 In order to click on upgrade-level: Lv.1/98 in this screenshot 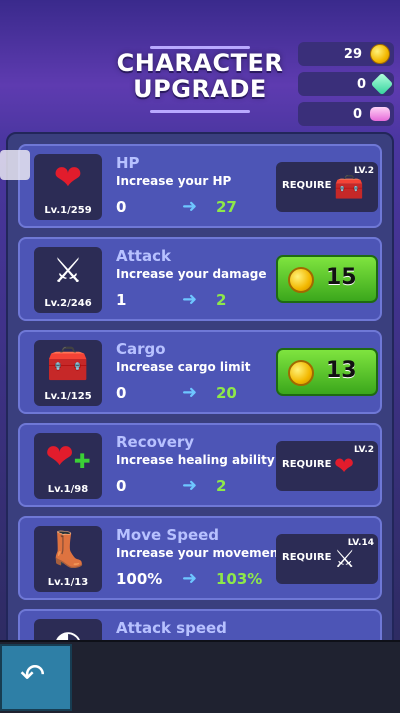, I will do `click(68, 489)`.